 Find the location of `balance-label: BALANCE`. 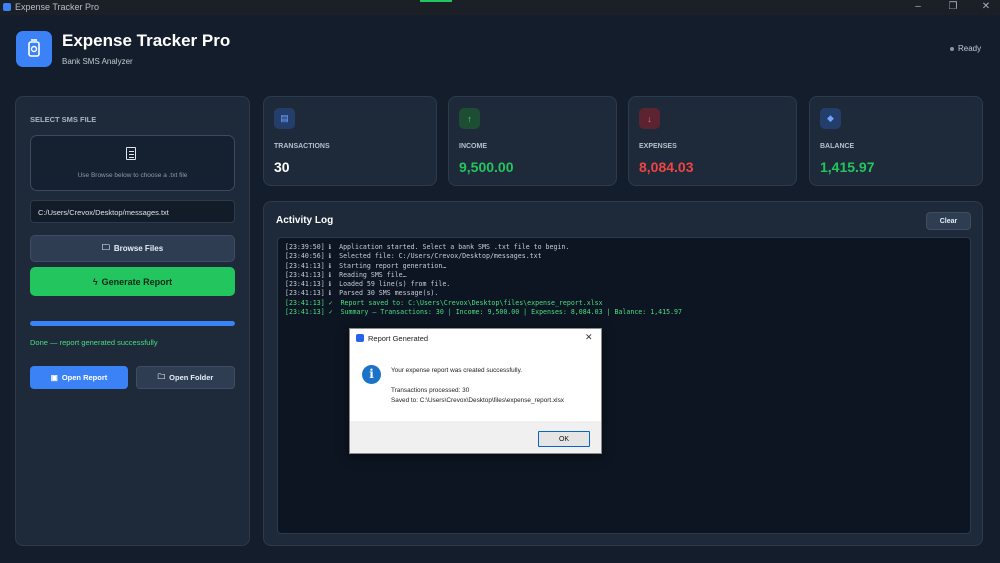

balance-label: BALANCE is located at coordinates (837, 146).